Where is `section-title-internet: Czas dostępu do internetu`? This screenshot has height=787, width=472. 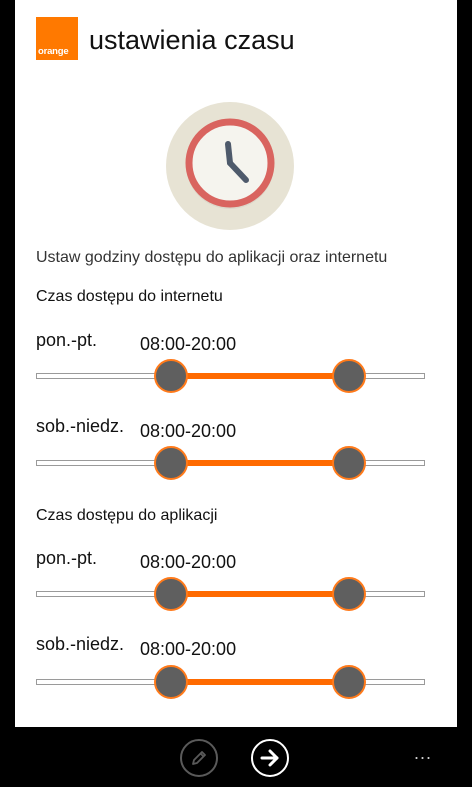 section-title-internet: Czas dostępu do internetu is located at coordinates (129, 296).